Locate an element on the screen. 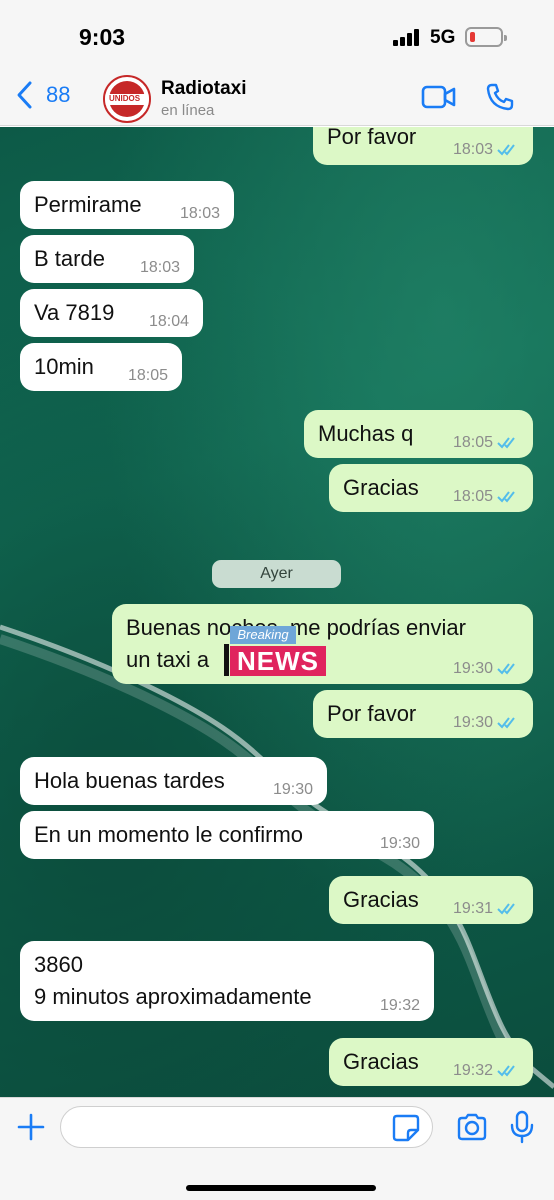 The width and height of the screenshot is (554, 1200). network-label: 5G is located at coordinates (443, 37).